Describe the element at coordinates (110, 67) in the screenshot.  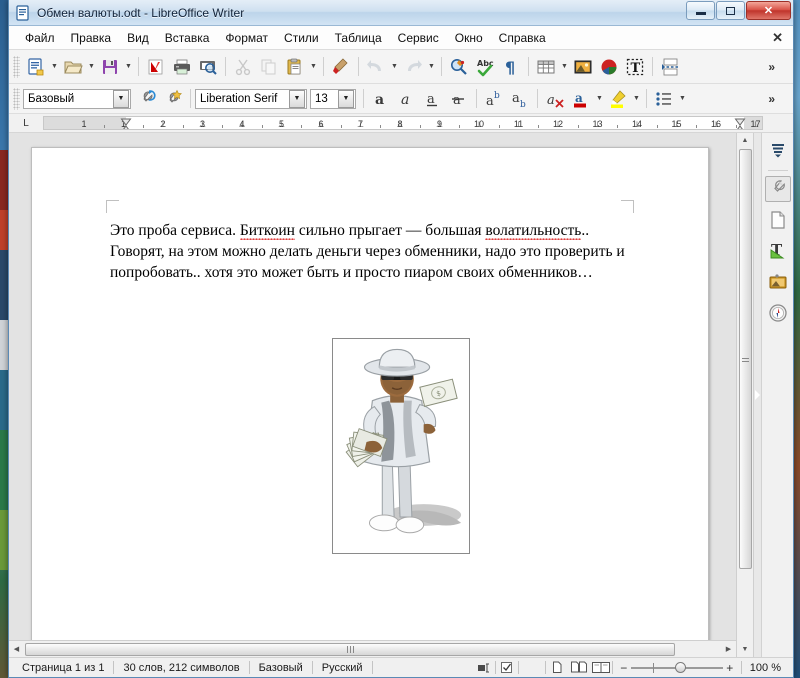
I see `save-document-button` at that location.